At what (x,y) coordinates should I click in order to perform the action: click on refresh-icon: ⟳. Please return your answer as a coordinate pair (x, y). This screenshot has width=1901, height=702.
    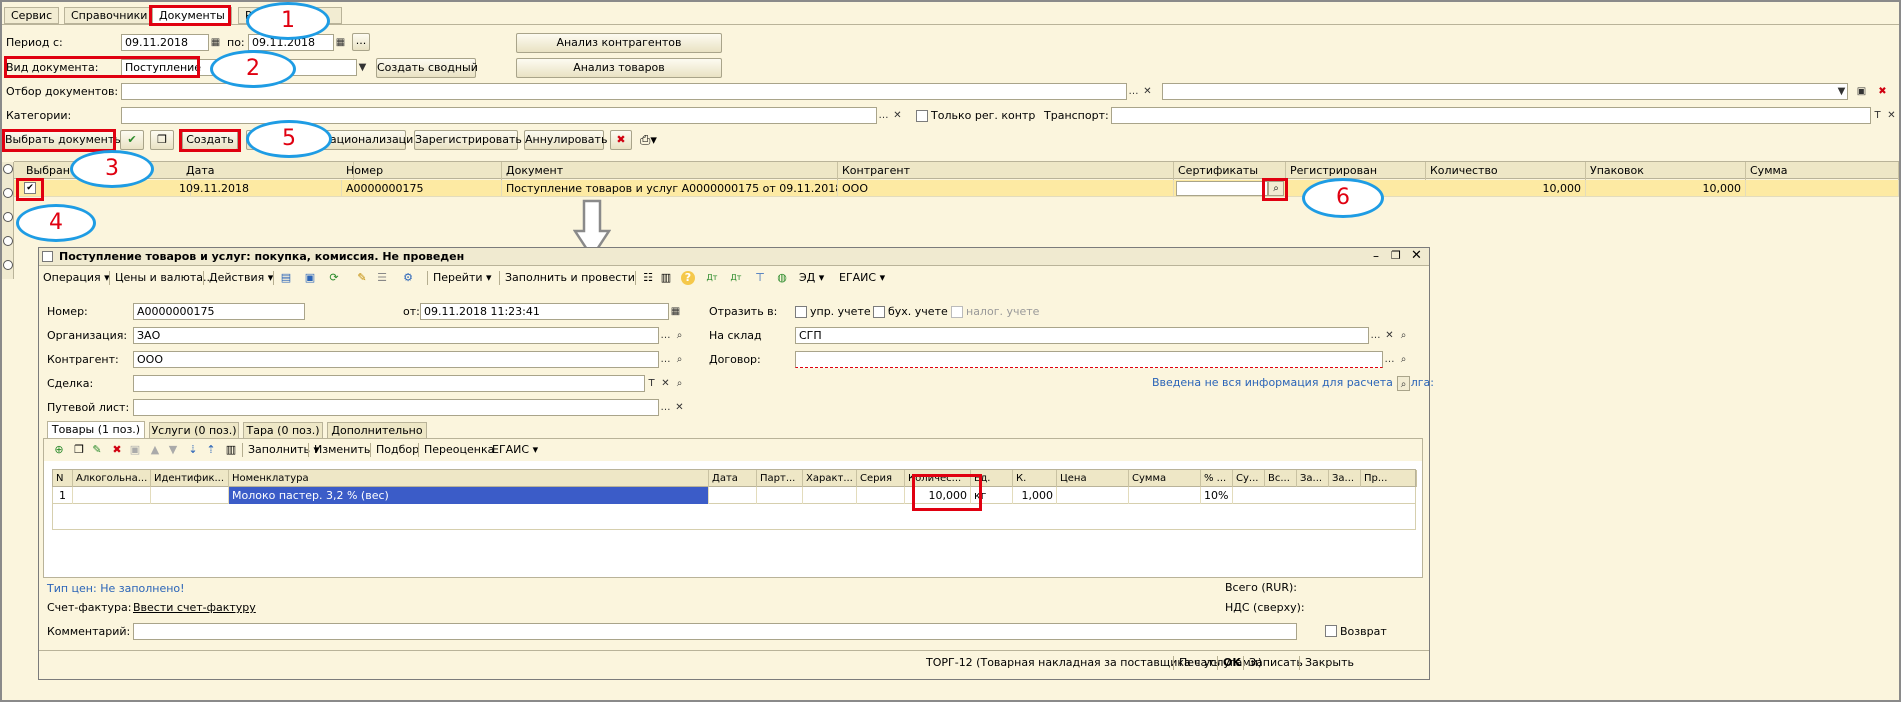
    Looking at the image, I should click on (334, 278).